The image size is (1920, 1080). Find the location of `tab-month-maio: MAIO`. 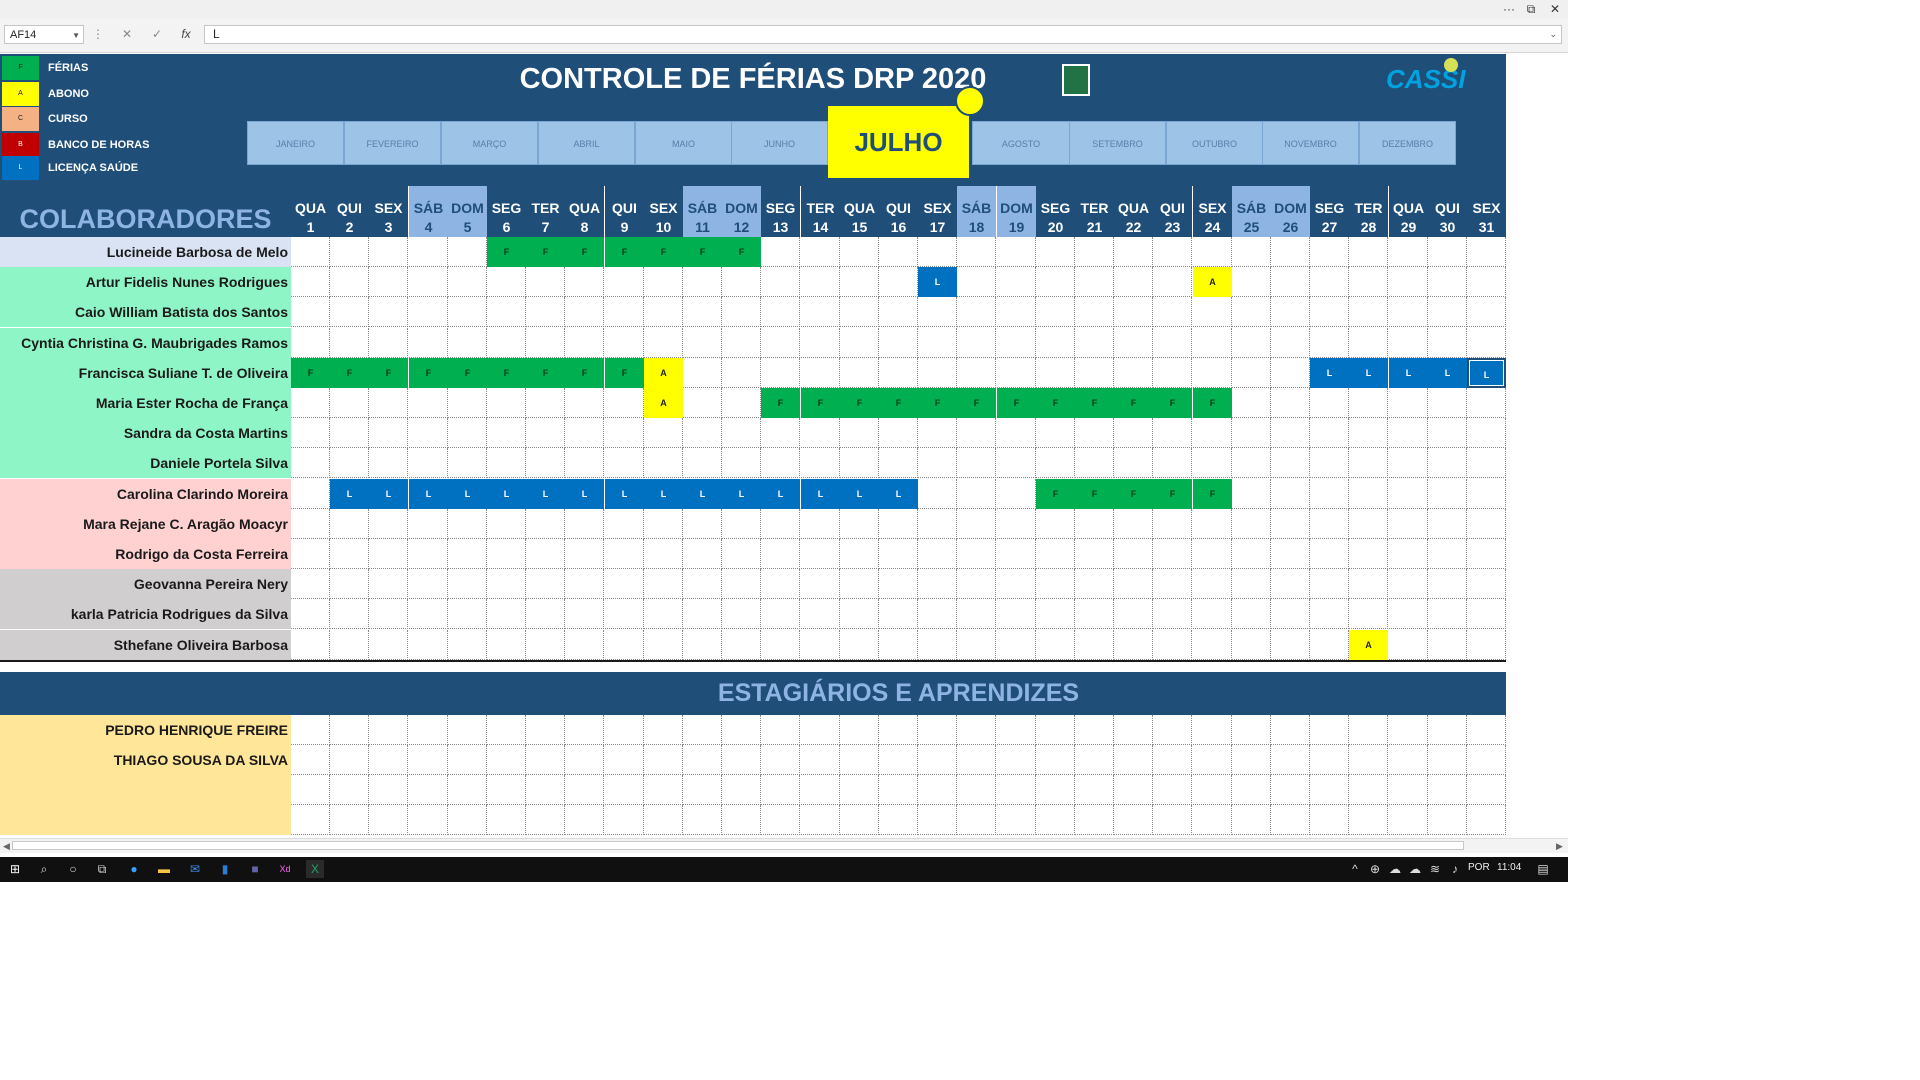

tab-month-maio: MAIO is located at coordinates (683, 143).